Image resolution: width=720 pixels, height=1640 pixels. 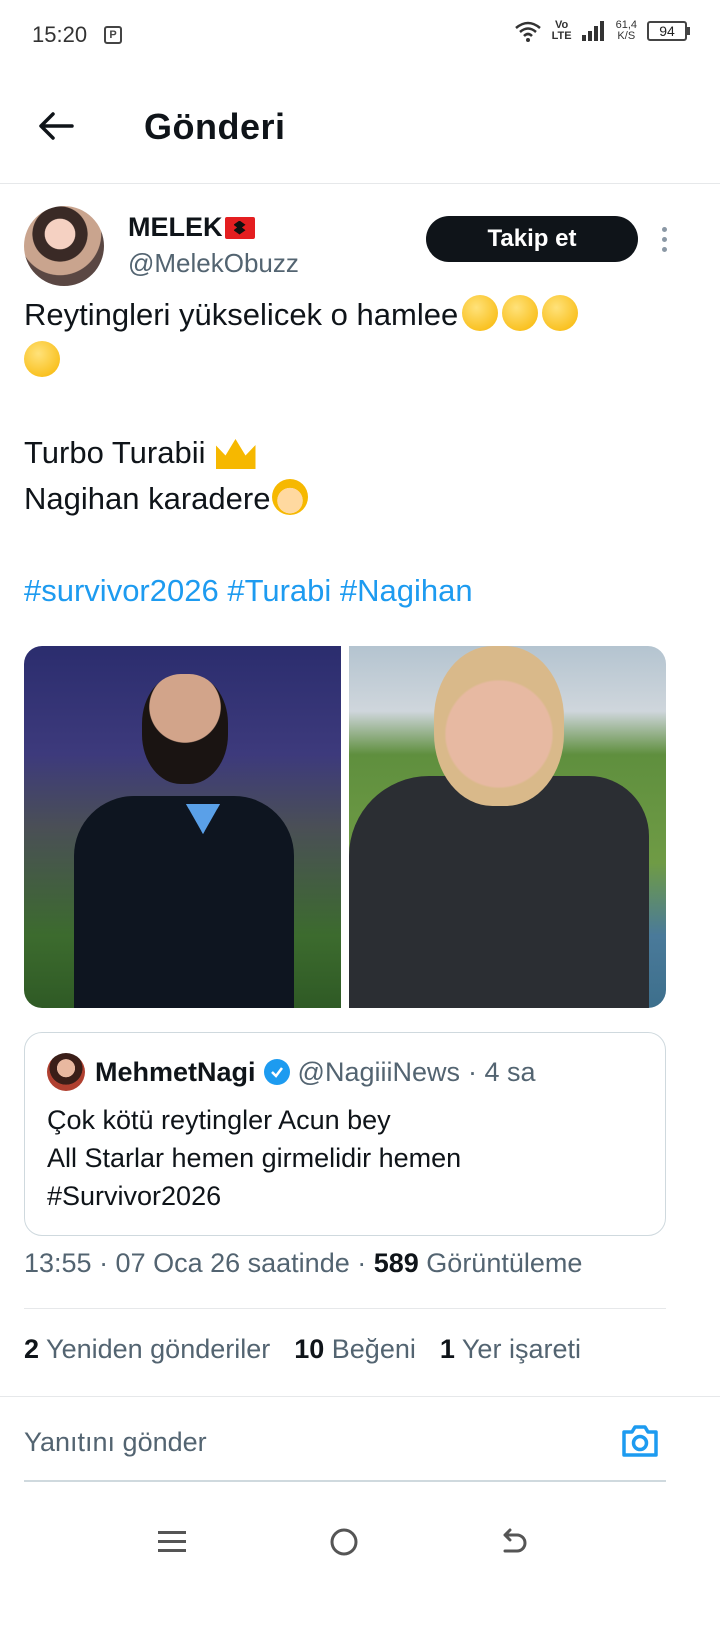 I want to click on camera-icon, so click(x=640, y=1441).